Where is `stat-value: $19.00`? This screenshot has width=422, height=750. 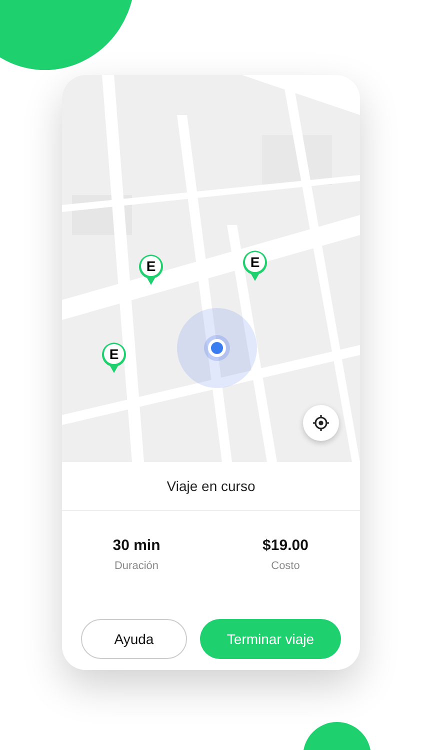
stat-value: $19.00 is located at coordinates (285, 545).